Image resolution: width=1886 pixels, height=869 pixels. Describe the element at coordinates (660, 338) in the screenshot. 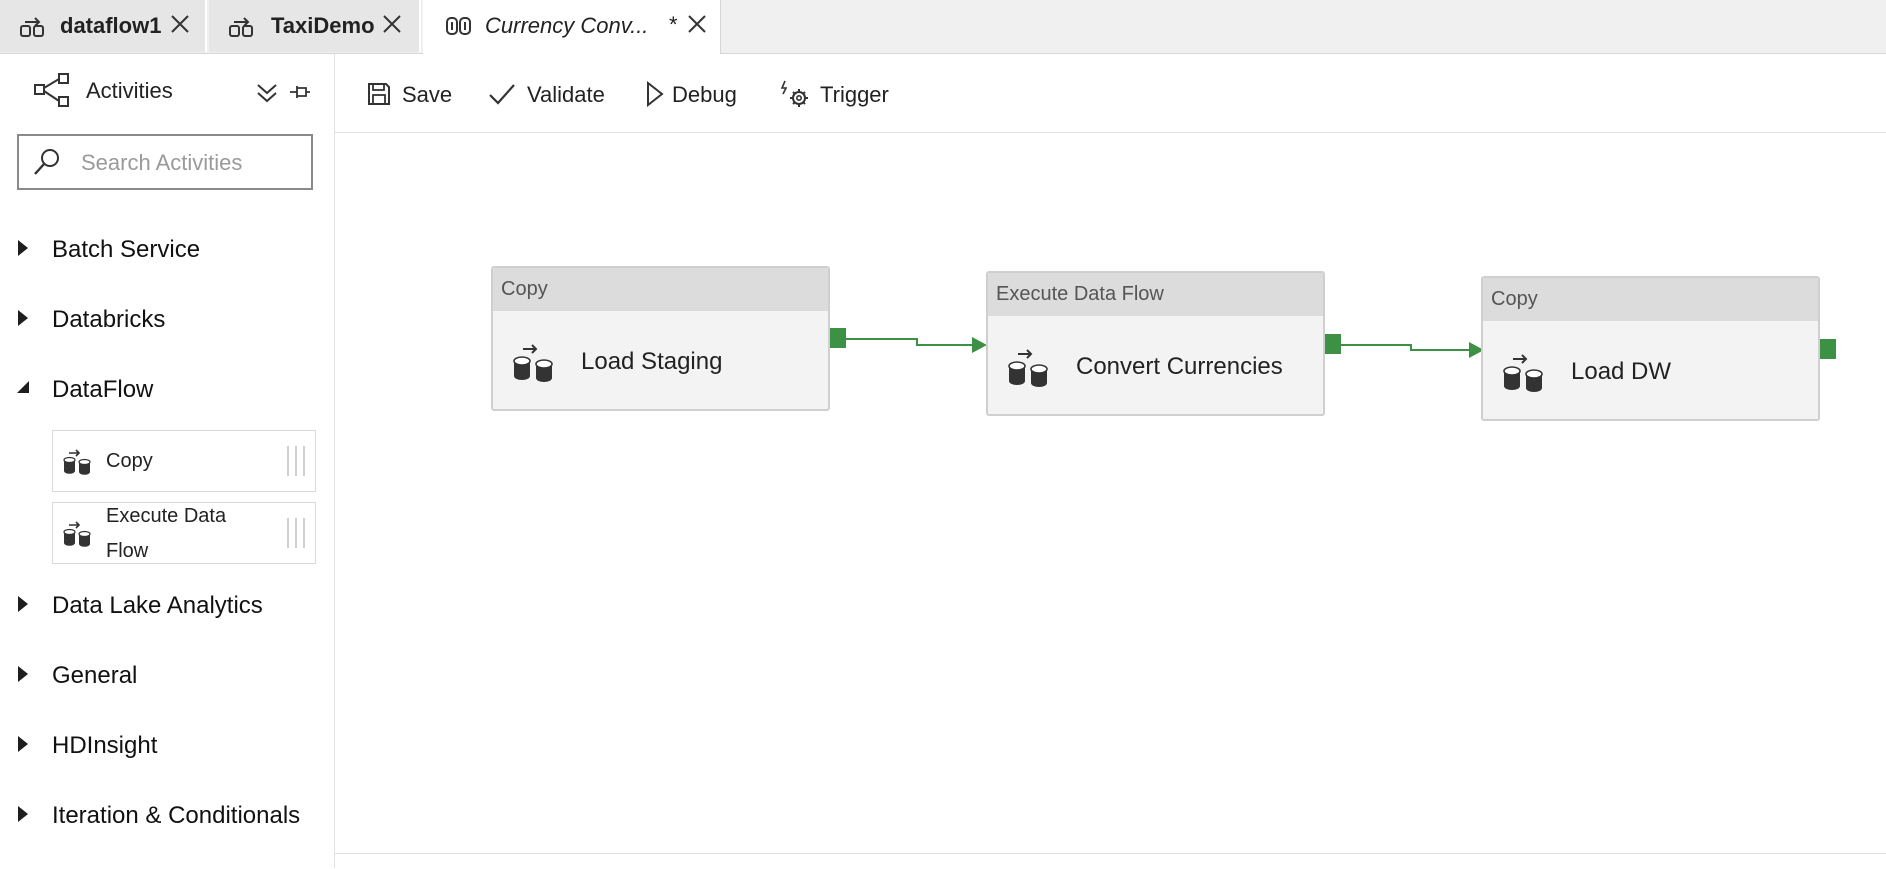

I see `activity-node-load-staging: Copy Load Staging` at that location.